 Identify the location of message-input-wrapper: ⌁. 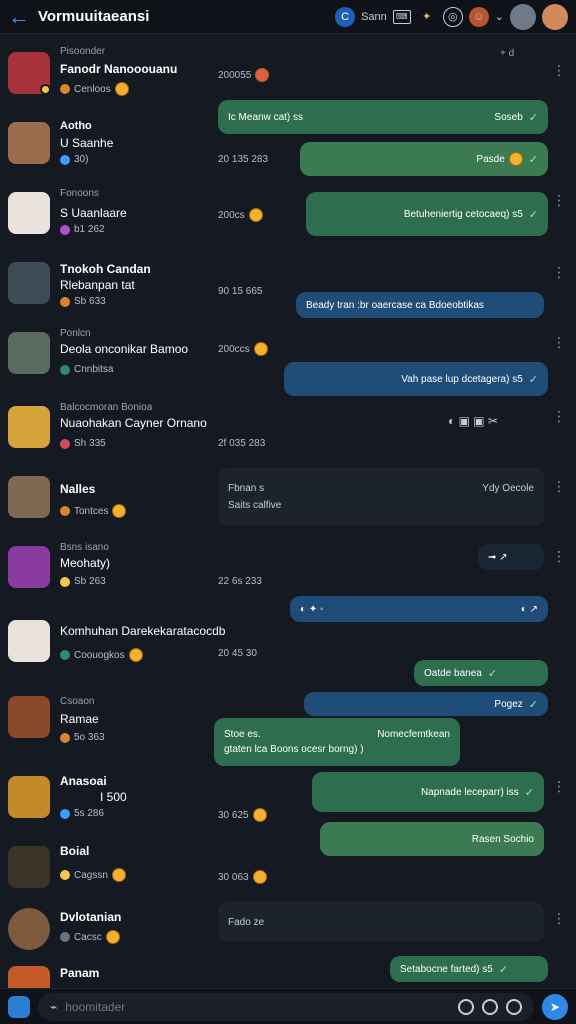
(286, 1006).